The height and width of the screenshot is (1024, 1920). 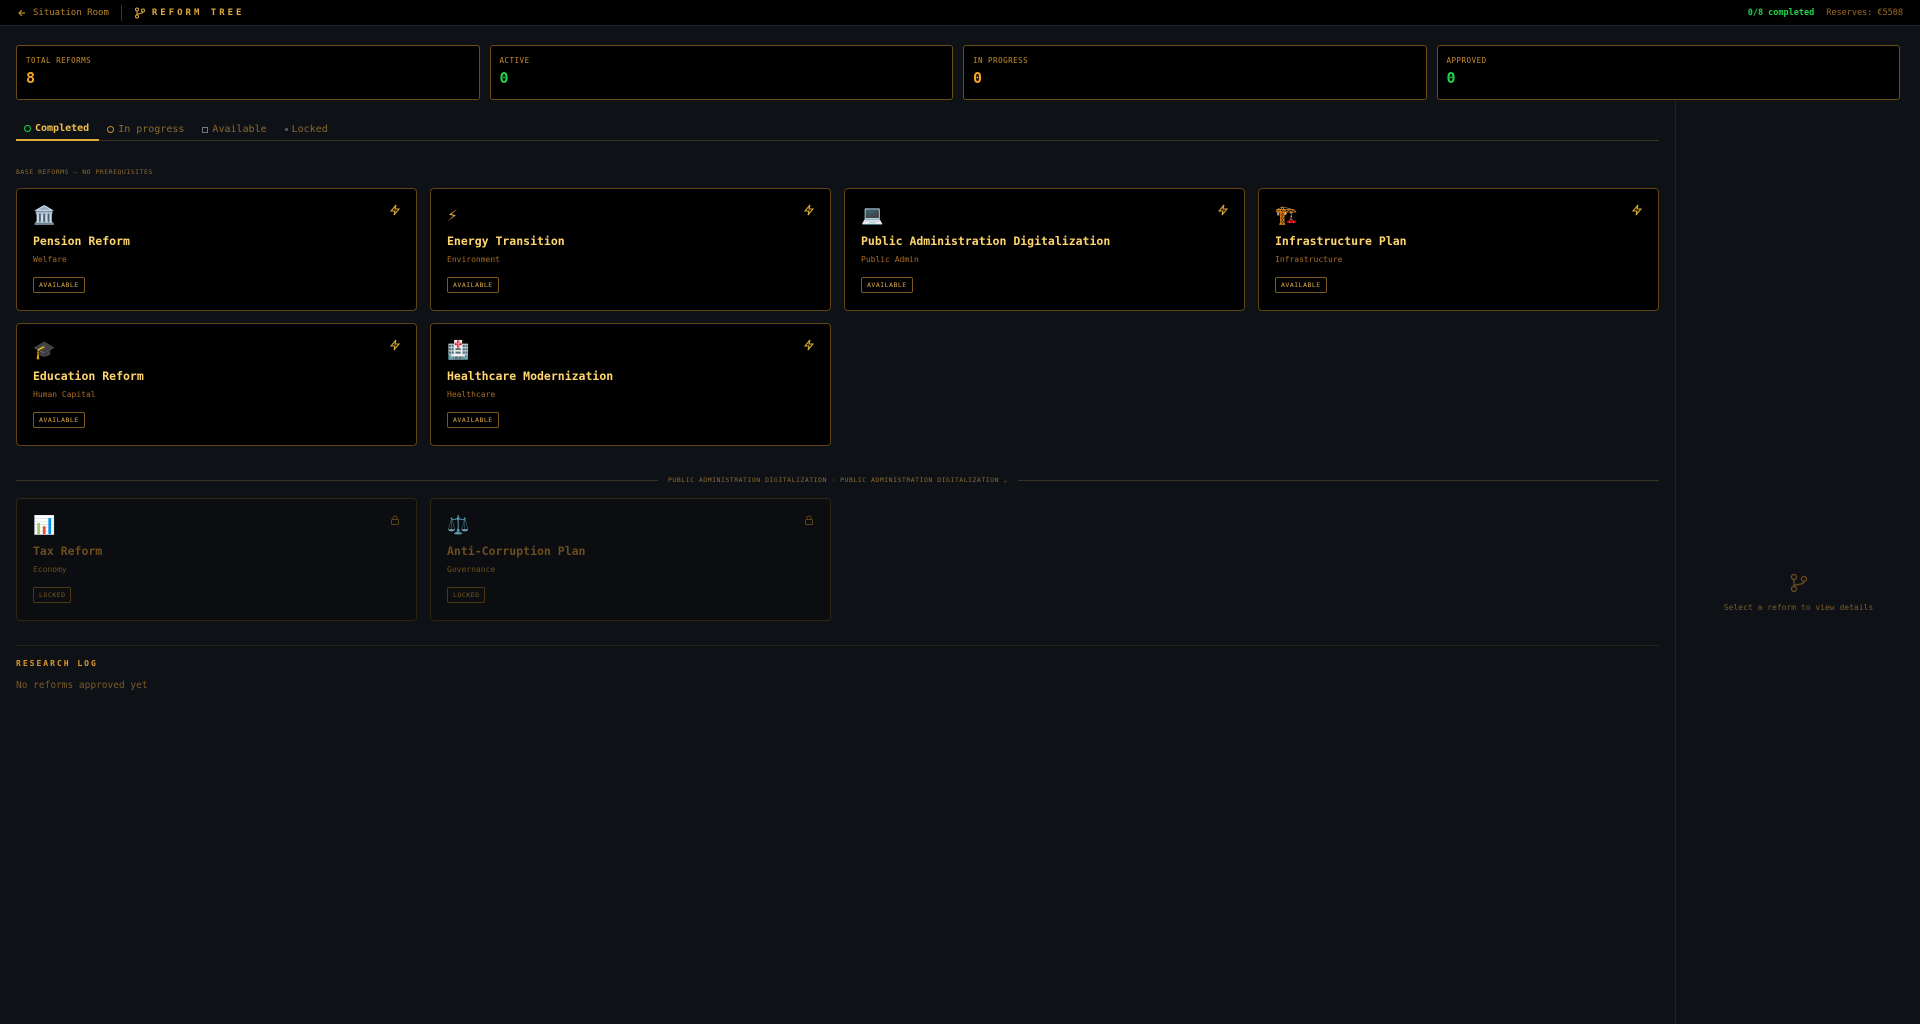 What do you see at coordinates (458, 525) in the screenshot?
I see `scales-icon: ⚖️` at bounding box center [458, 525].